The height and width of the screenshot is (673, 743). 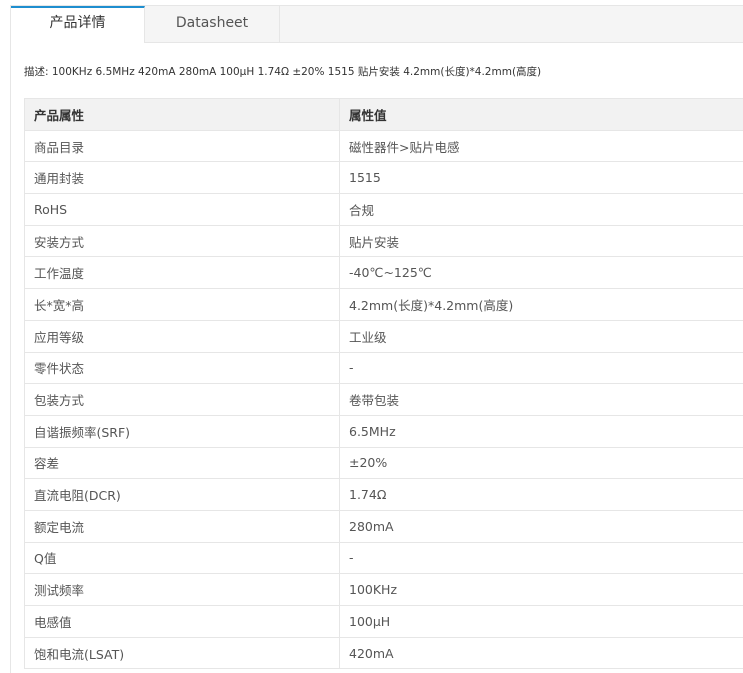 I want to click on attribute-value: 磁性器件>贴片电感, so click(x=541, y=146).